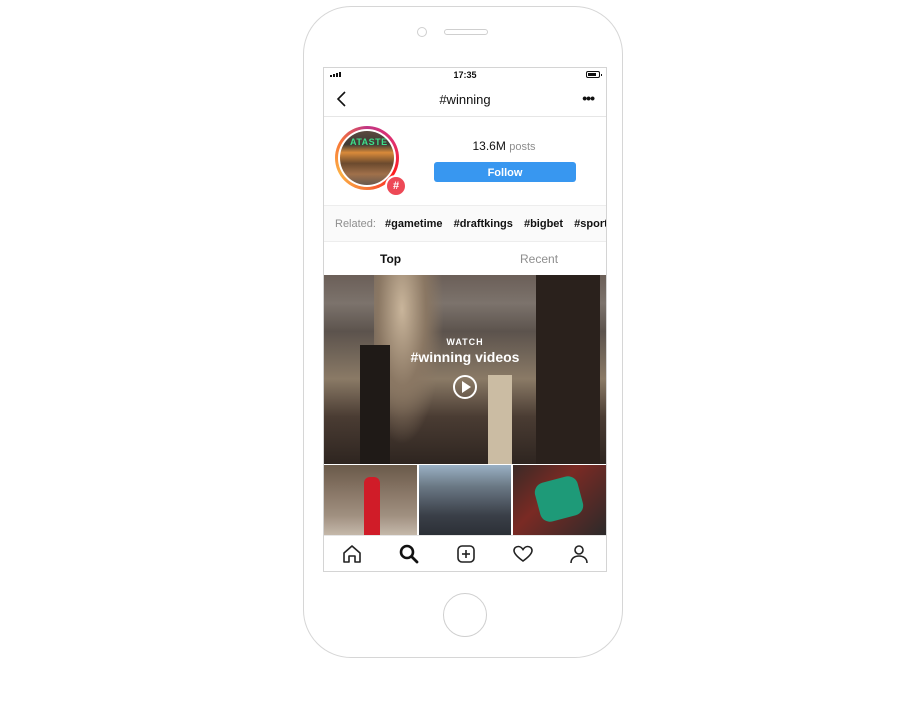  What do you see at coordinates (465, 259) in the screenshot?
I see `feed-tabs: Top Recent` at bounding box center [465, 259].